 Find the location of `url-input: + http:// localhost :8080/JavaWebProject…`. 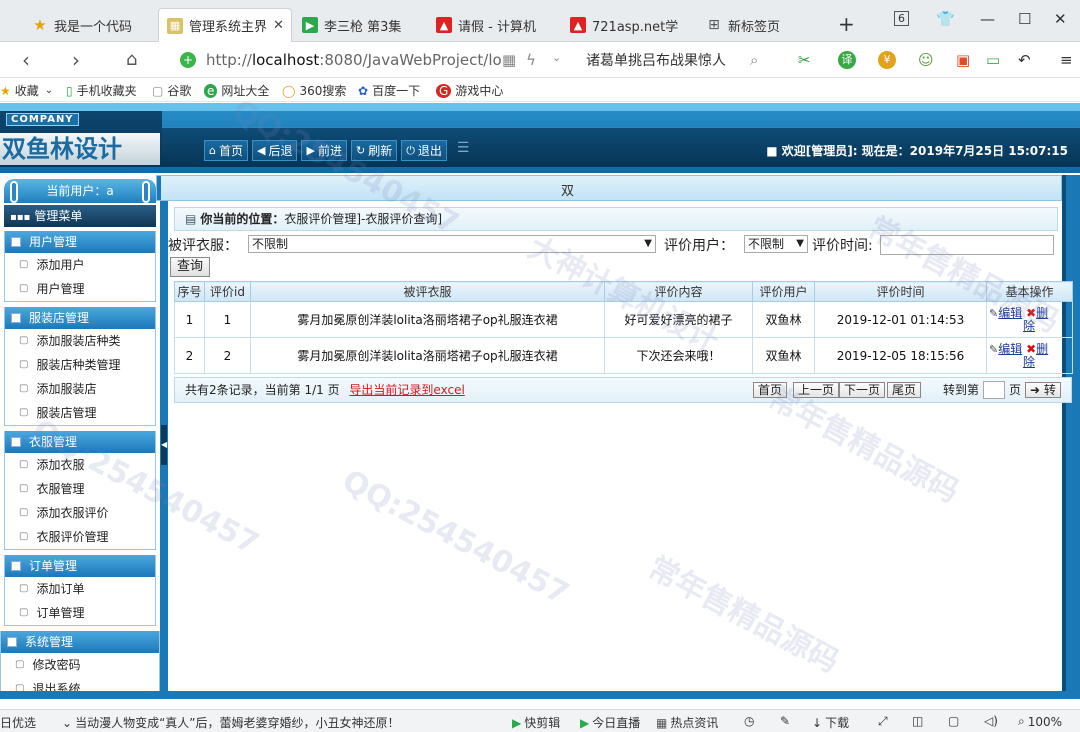

url-input: + http:// localhost :8080/JavaWebProject… is located at coordinates (380, 60).